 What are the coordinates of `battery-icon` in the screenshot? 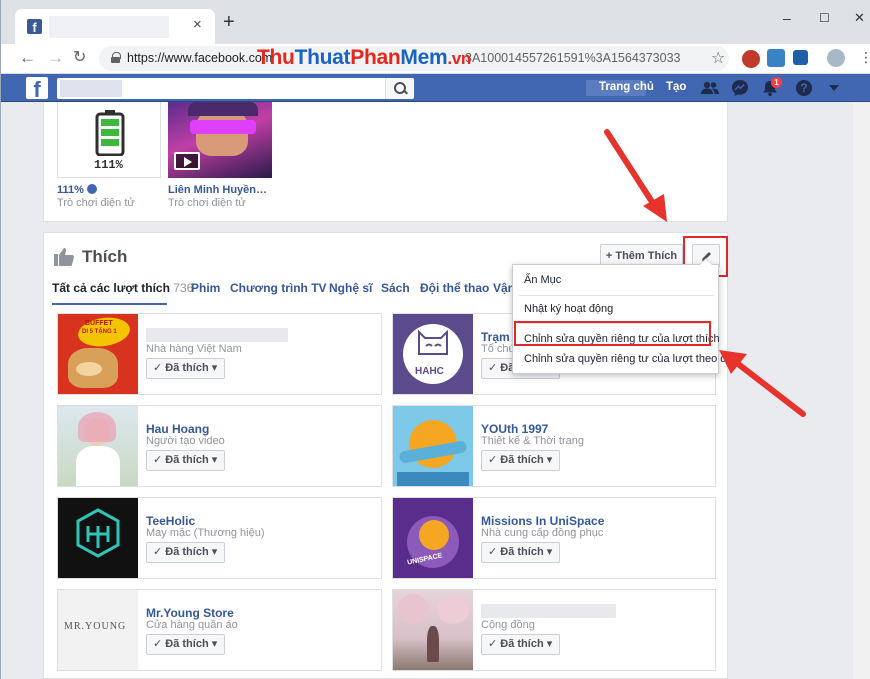 It's located at (110, 133).